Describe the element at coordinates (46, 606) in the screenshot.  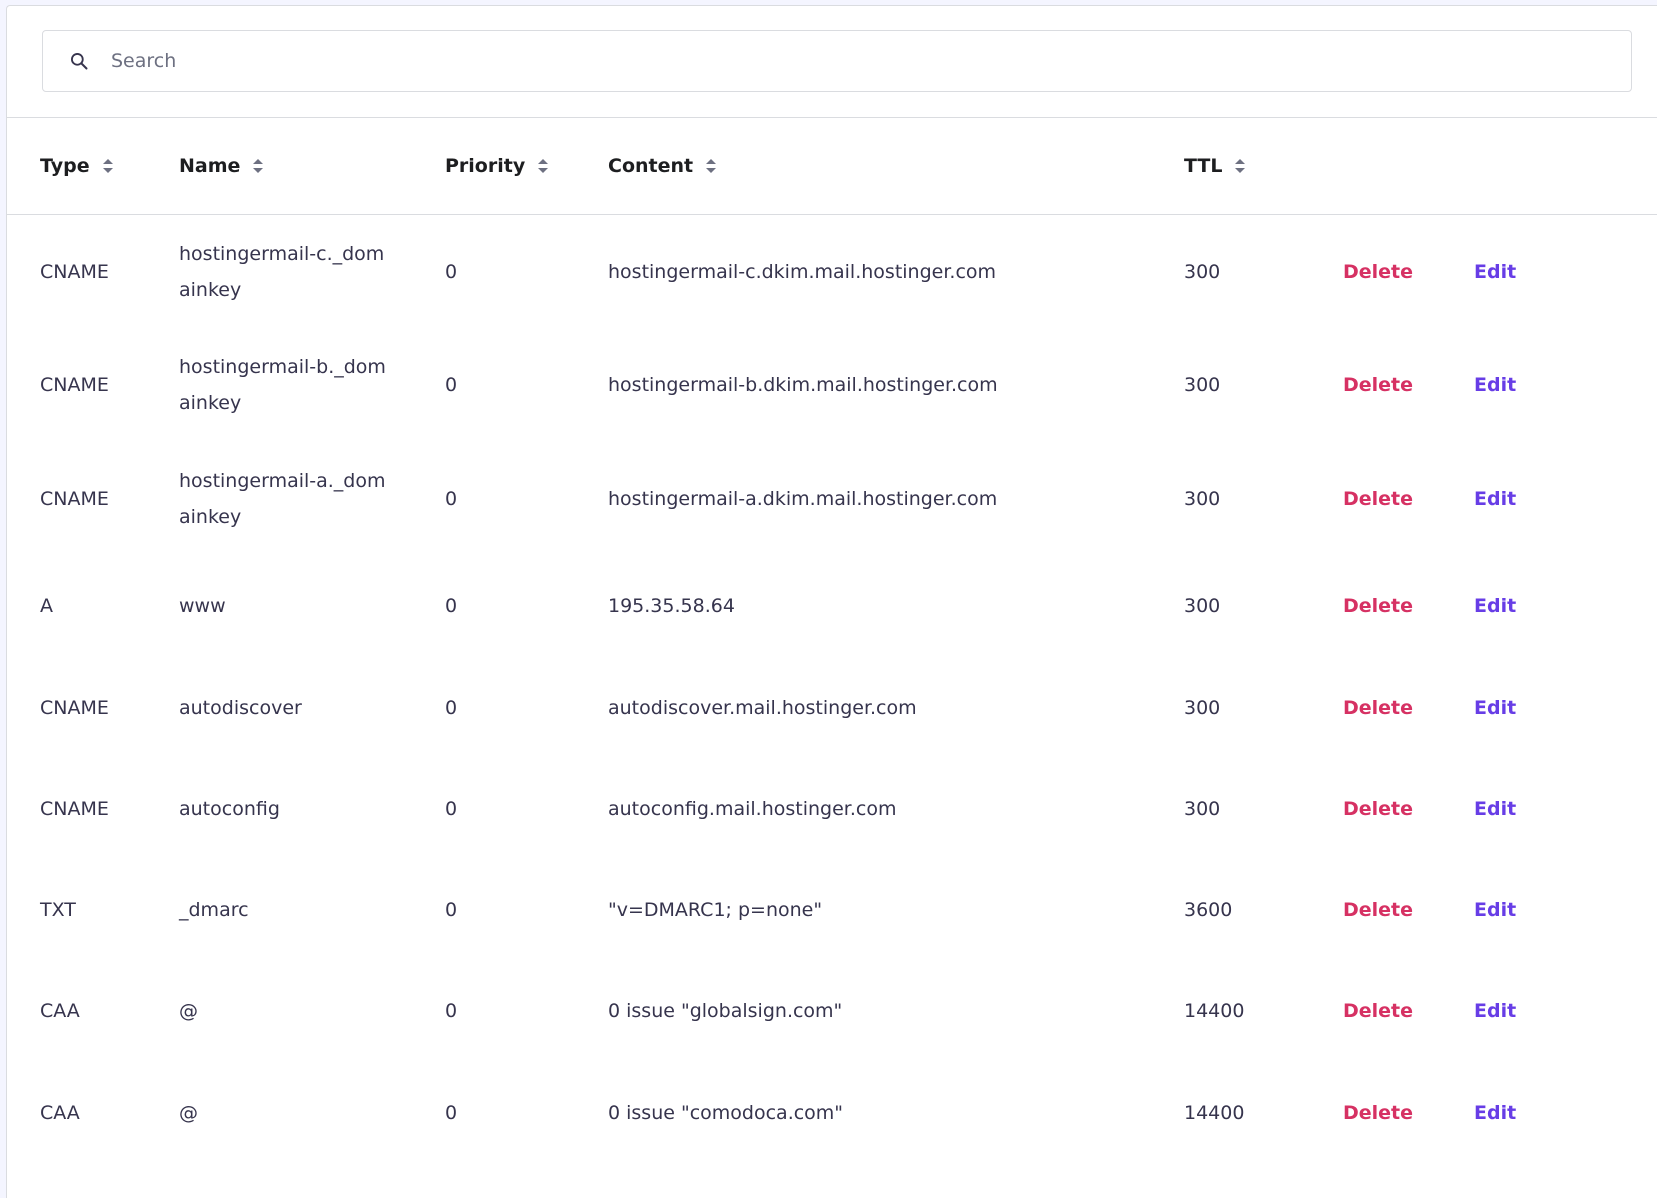
I see `record-type: A` at that location.